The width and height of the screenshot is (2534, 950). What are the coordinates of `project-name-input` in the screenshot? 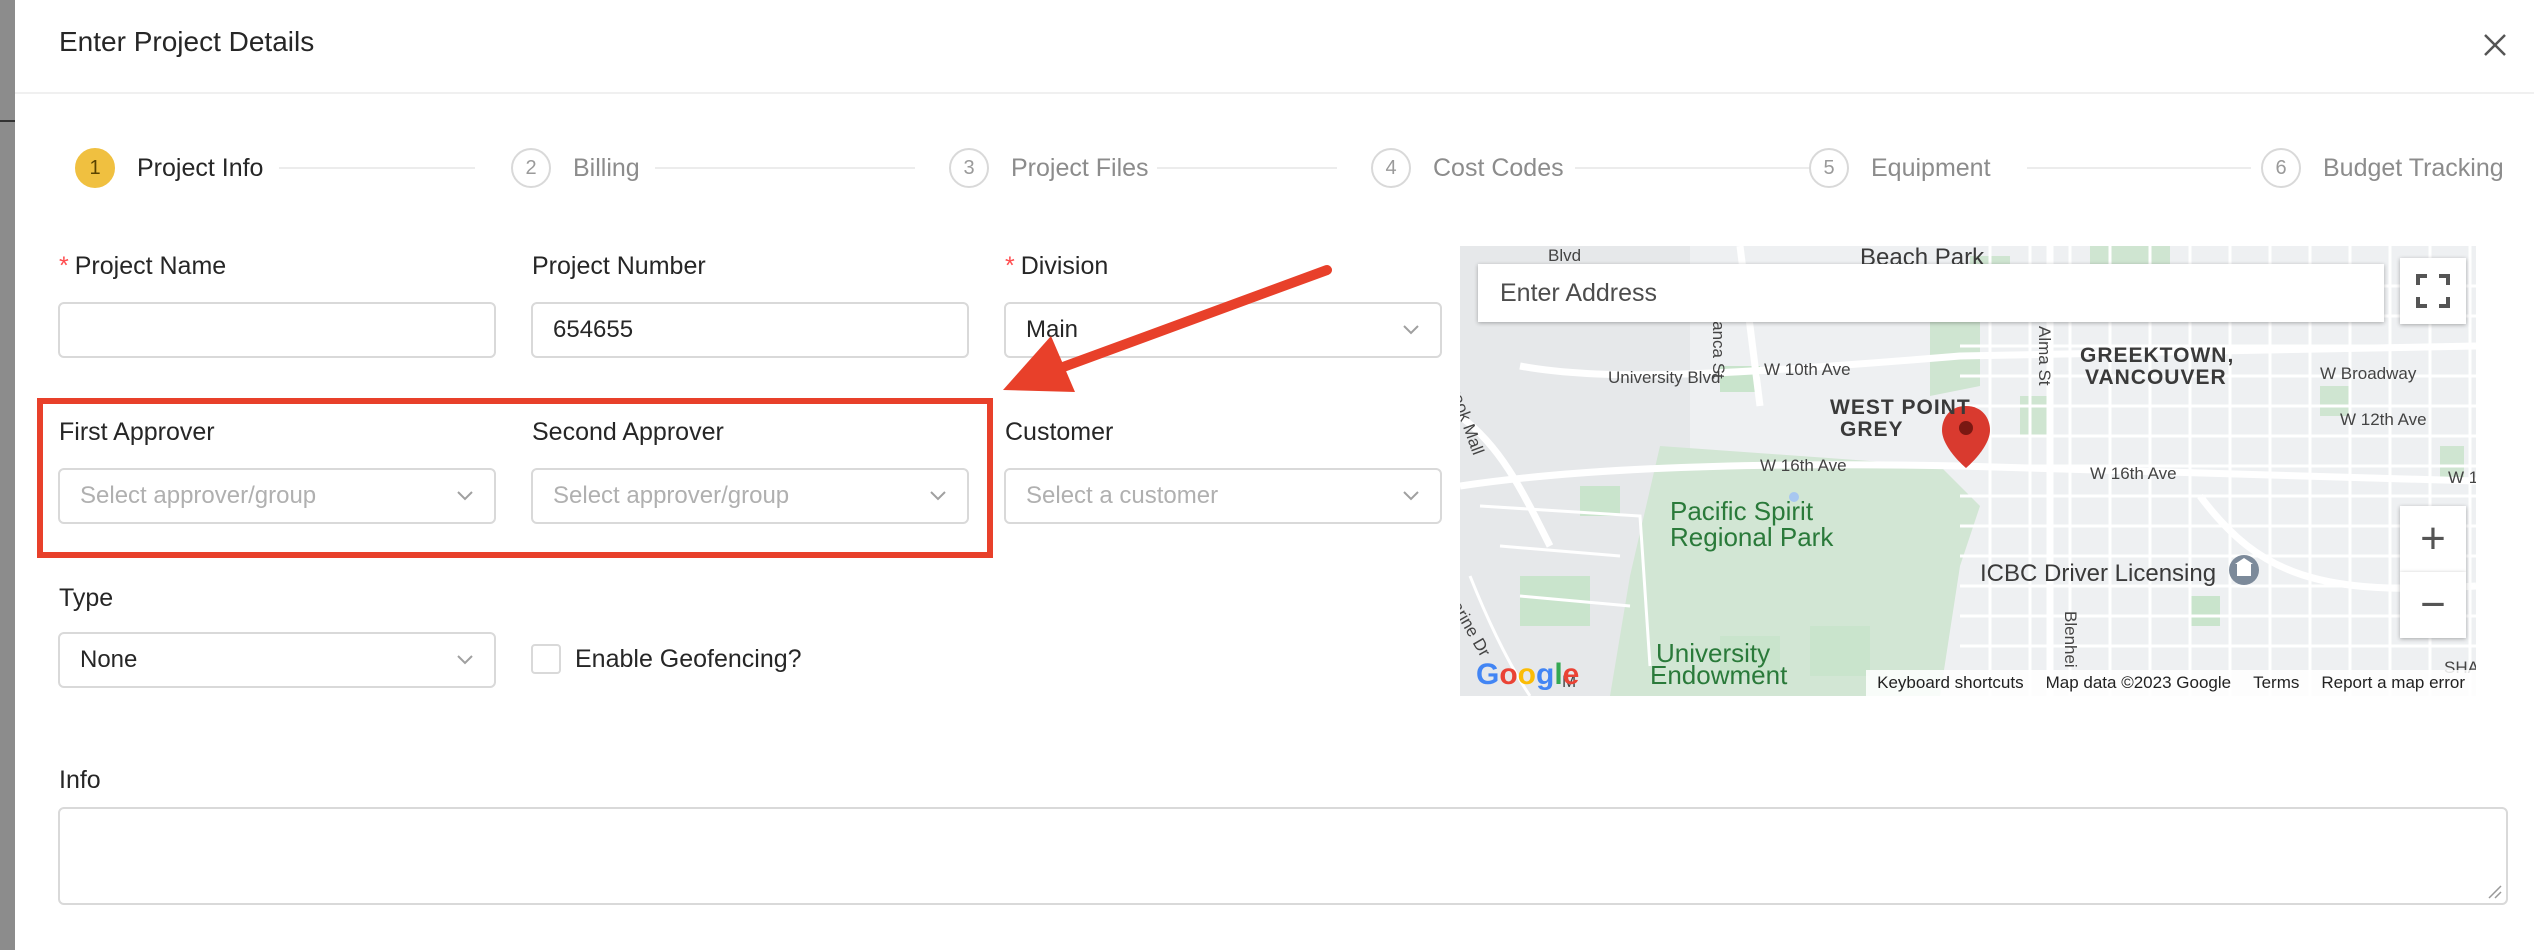 It's located at (277, 330).